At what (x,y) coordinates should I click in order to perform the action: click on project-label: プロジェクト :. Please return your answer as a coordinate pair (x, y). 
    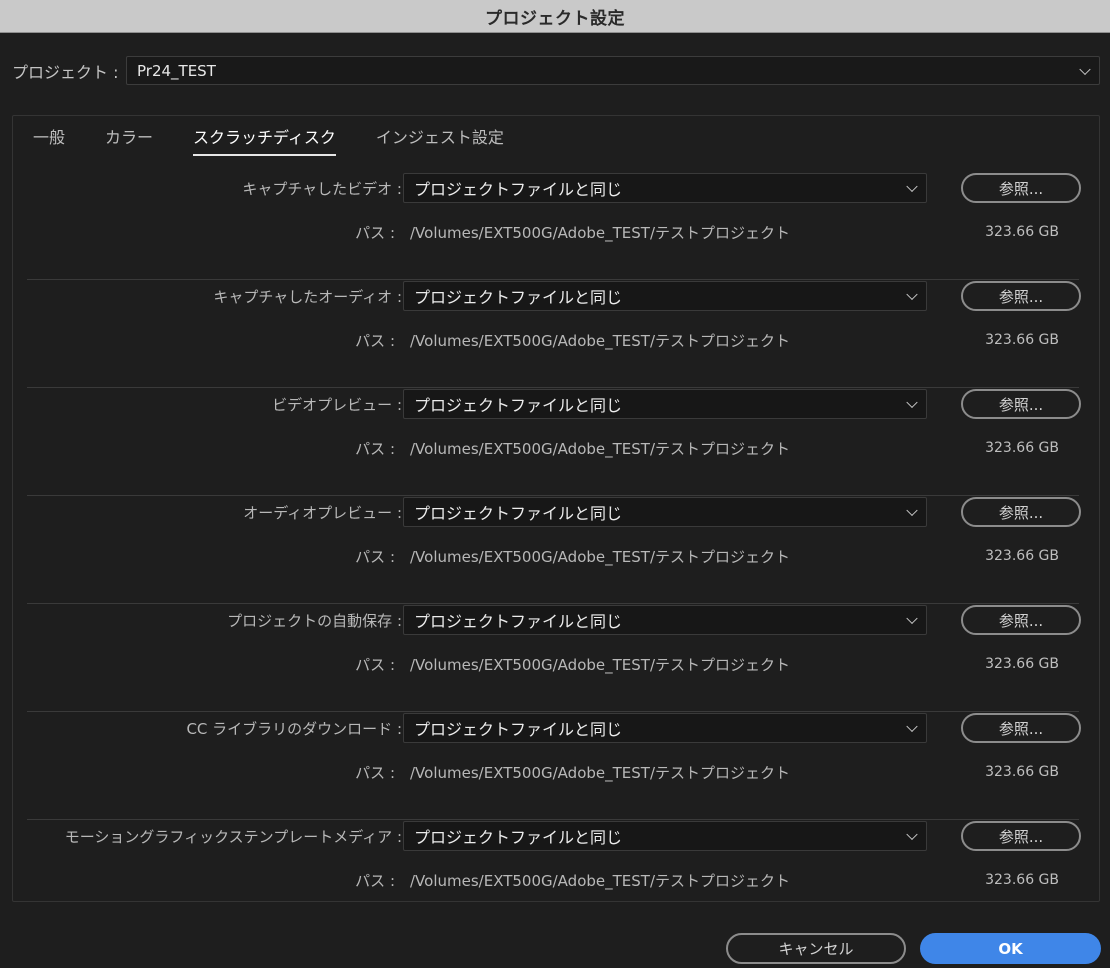
    Looking at the image, I should click on (65, 72).